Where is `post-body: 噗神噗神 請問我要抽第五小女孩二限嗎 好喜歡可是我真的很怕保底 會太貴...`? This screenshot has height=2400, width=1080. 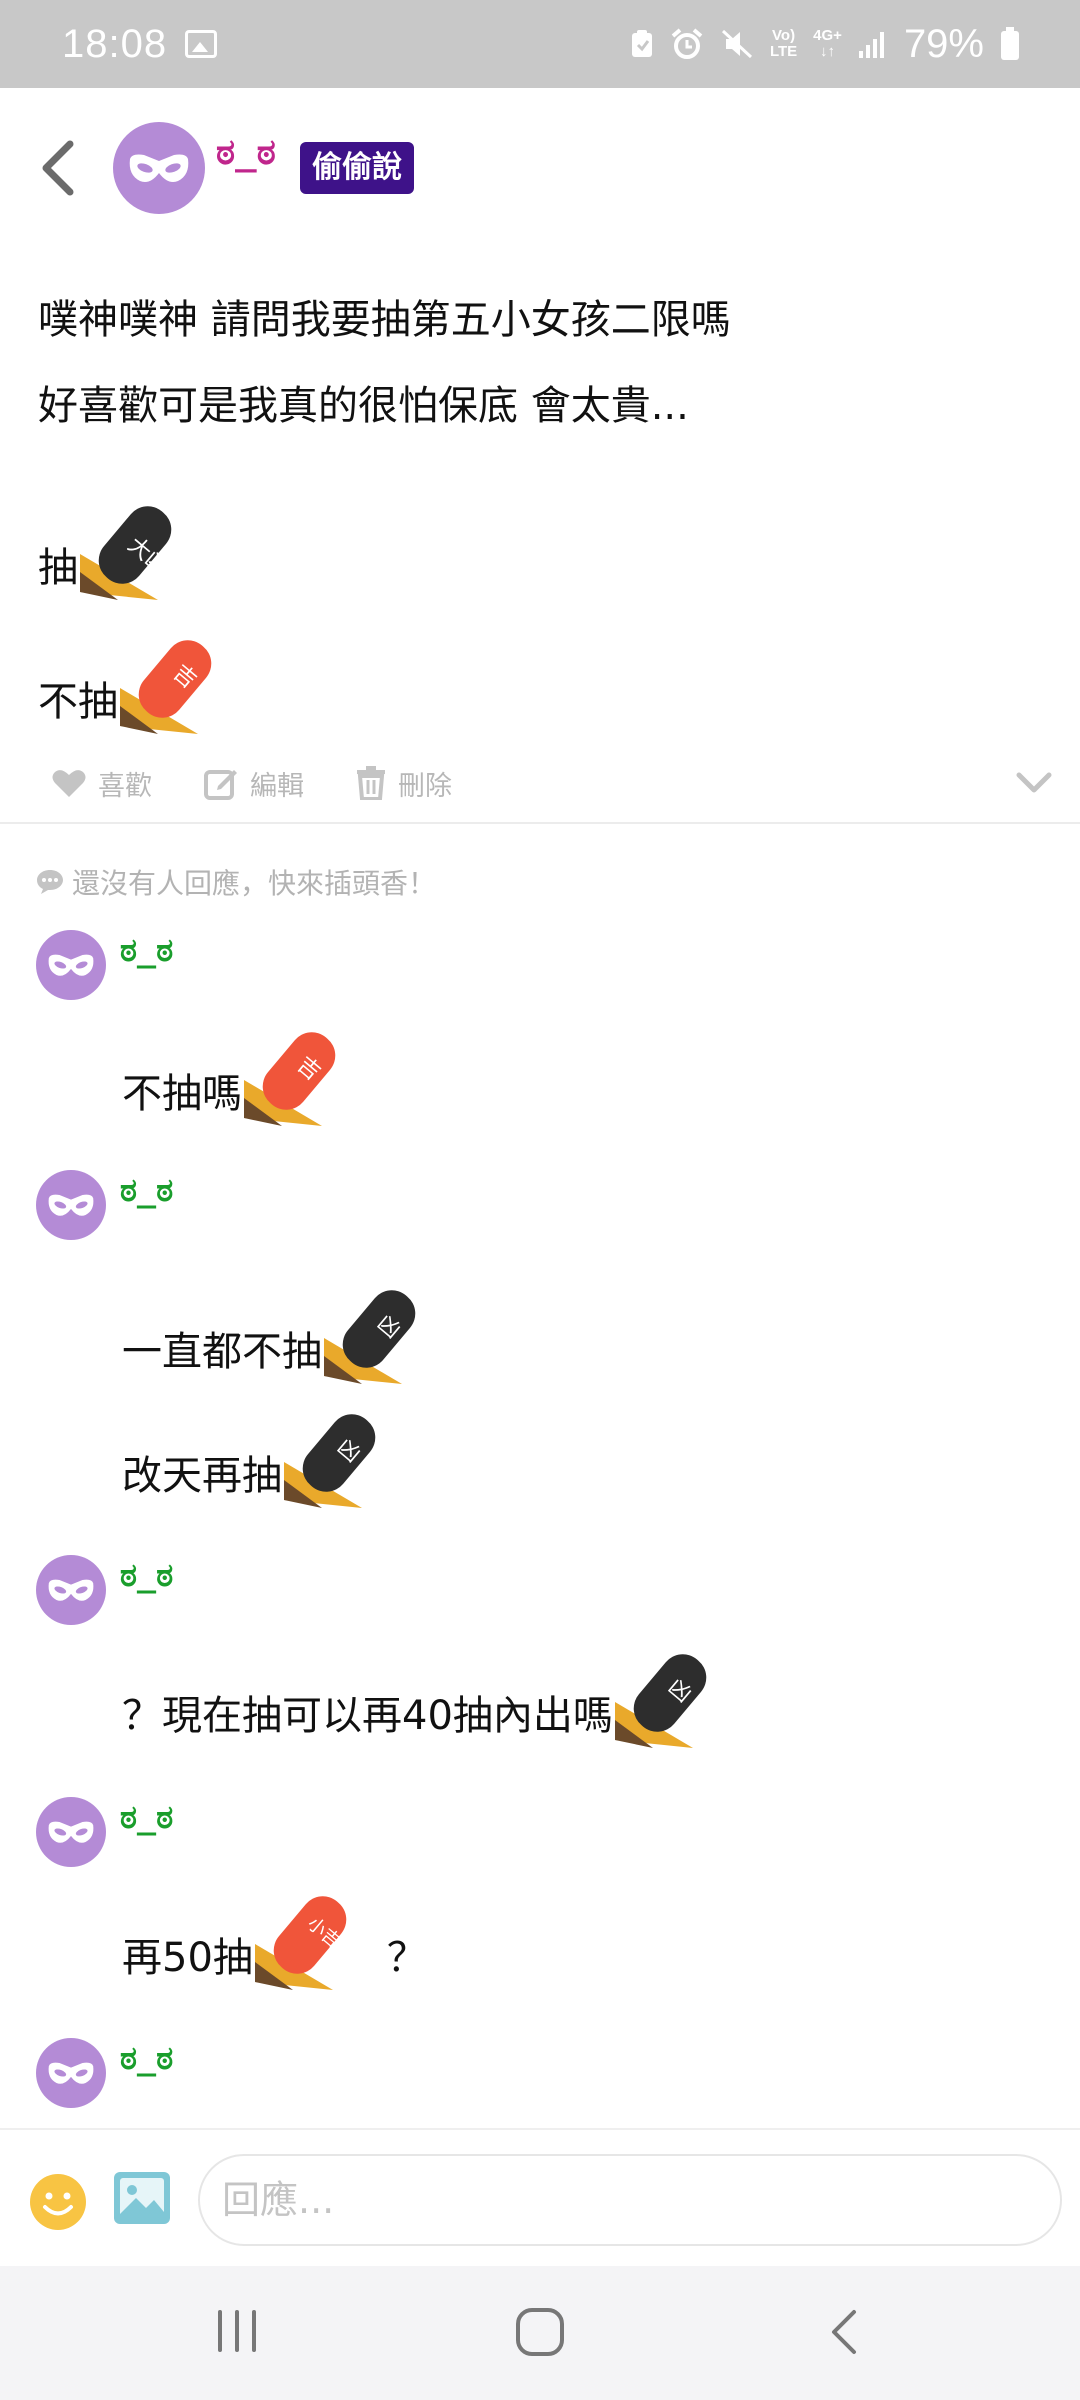
post-body: 噗神噗神 請問我要抽第五小女孩二限嗎 好喜歡可是我真的很怕保底 會太貴... is located at coordinates (543, 363).